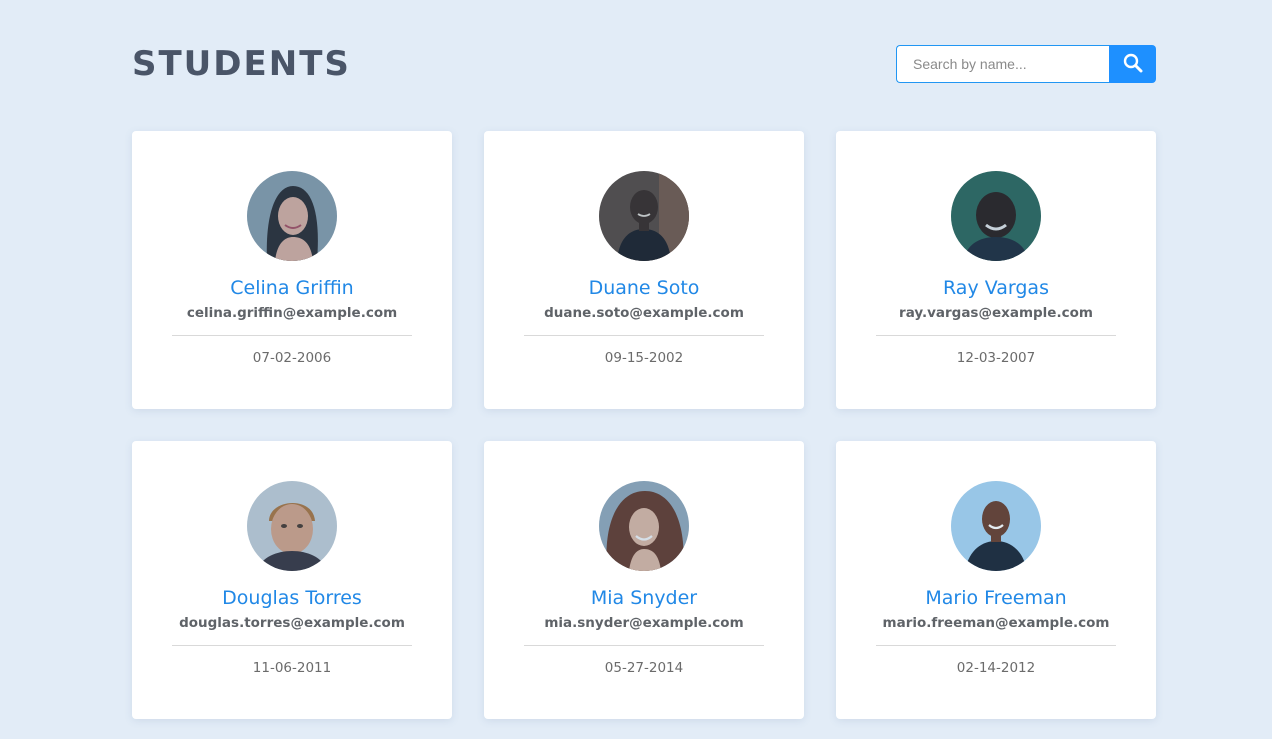  Describe the element at coordinates (644, 313) in the screenshot. I see `student-email: duane.soto@example.com` at that location.